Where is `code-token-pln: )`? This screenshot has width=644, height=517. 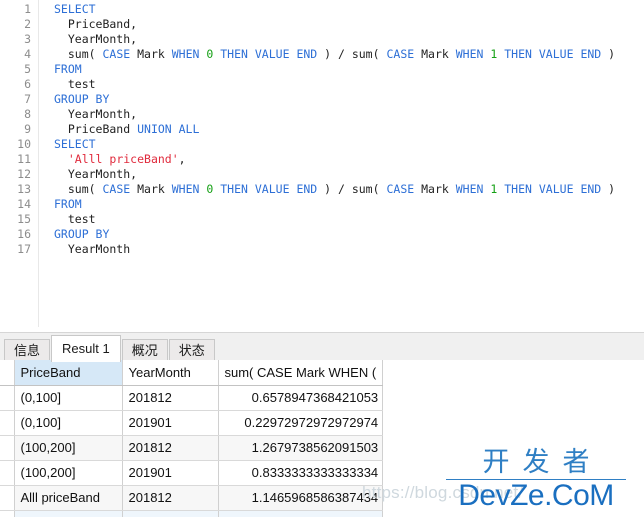
code-token-pln: ) is located at coordinates (608, 54).